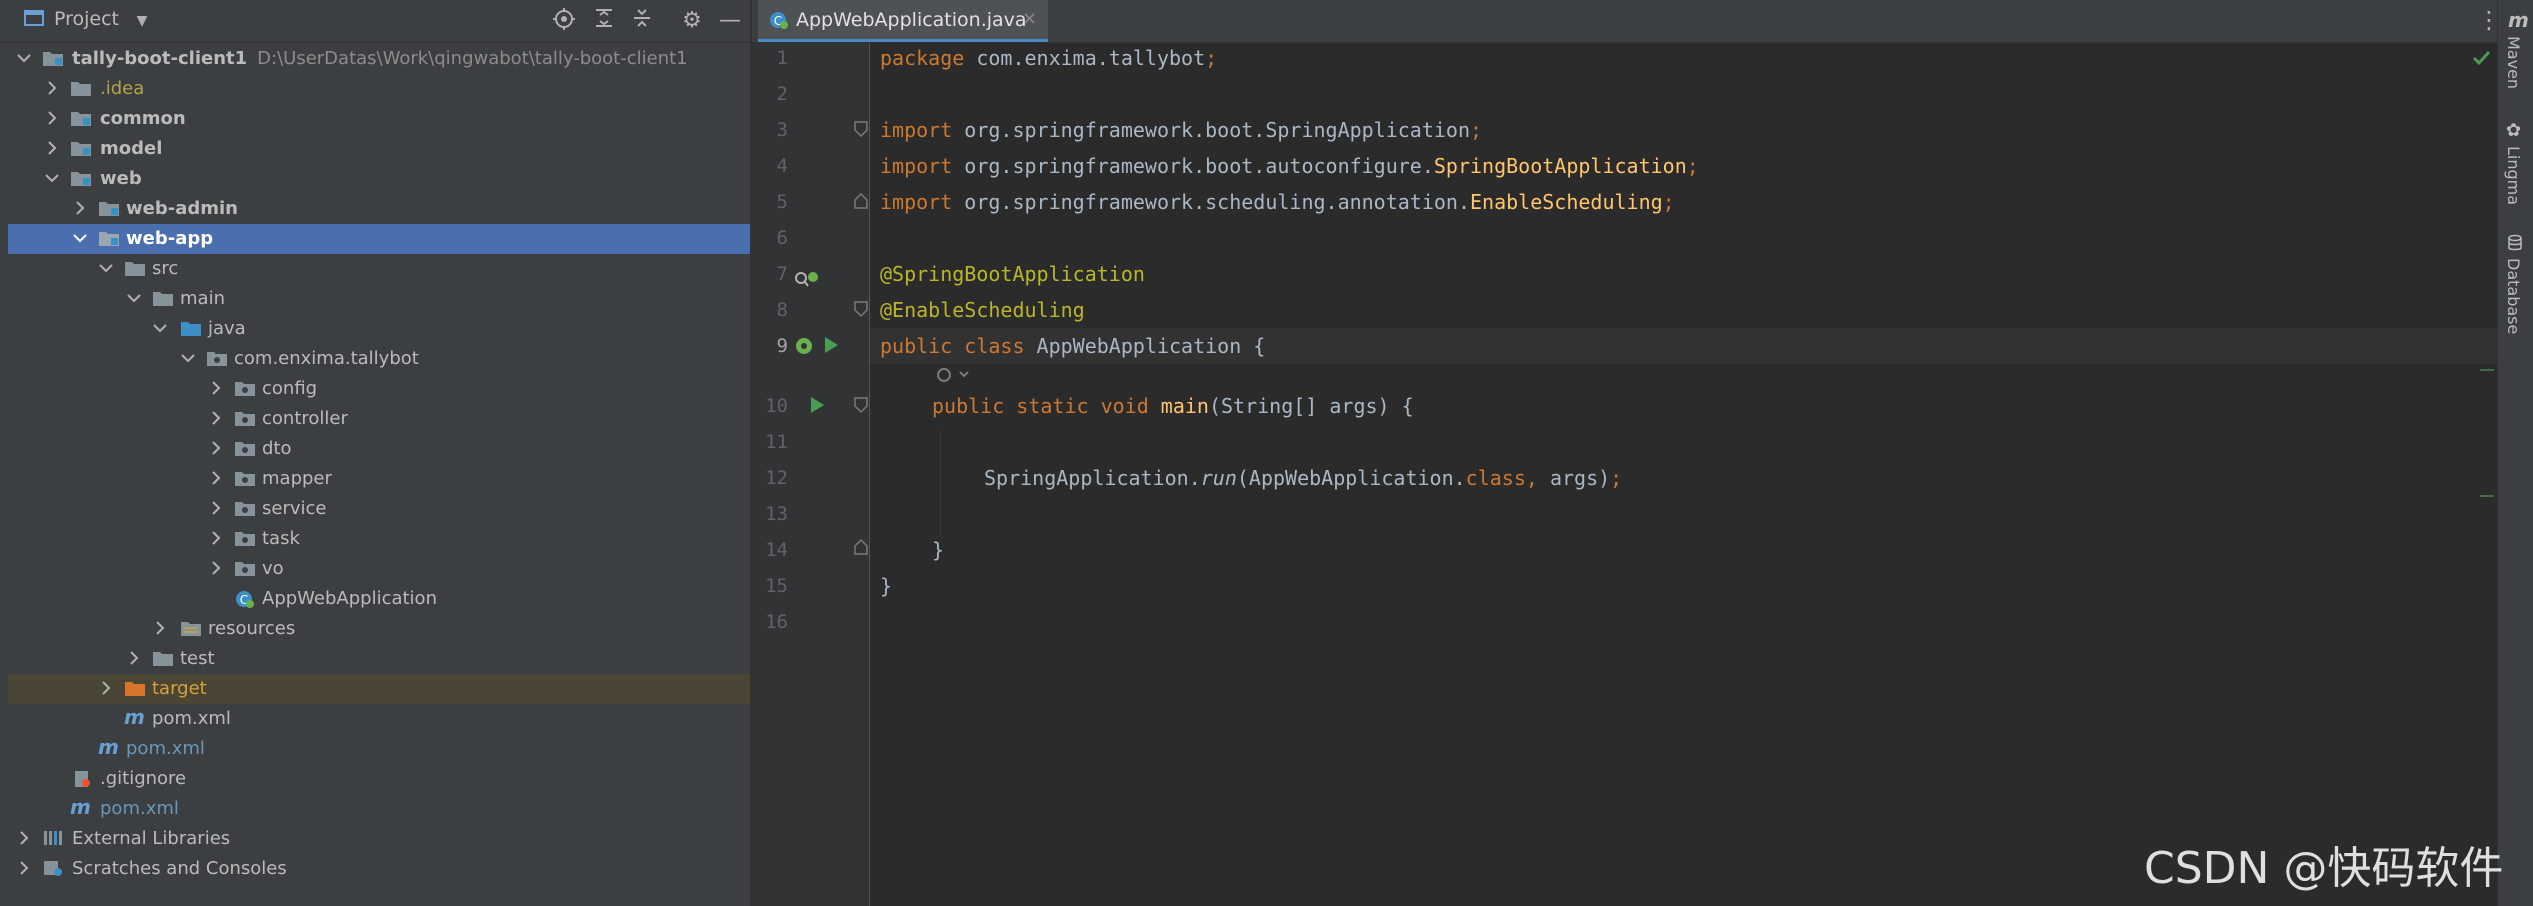  Describe the element at coordinates (86, 19) in the screenshot. I see `project-view-title: Project` at that location.